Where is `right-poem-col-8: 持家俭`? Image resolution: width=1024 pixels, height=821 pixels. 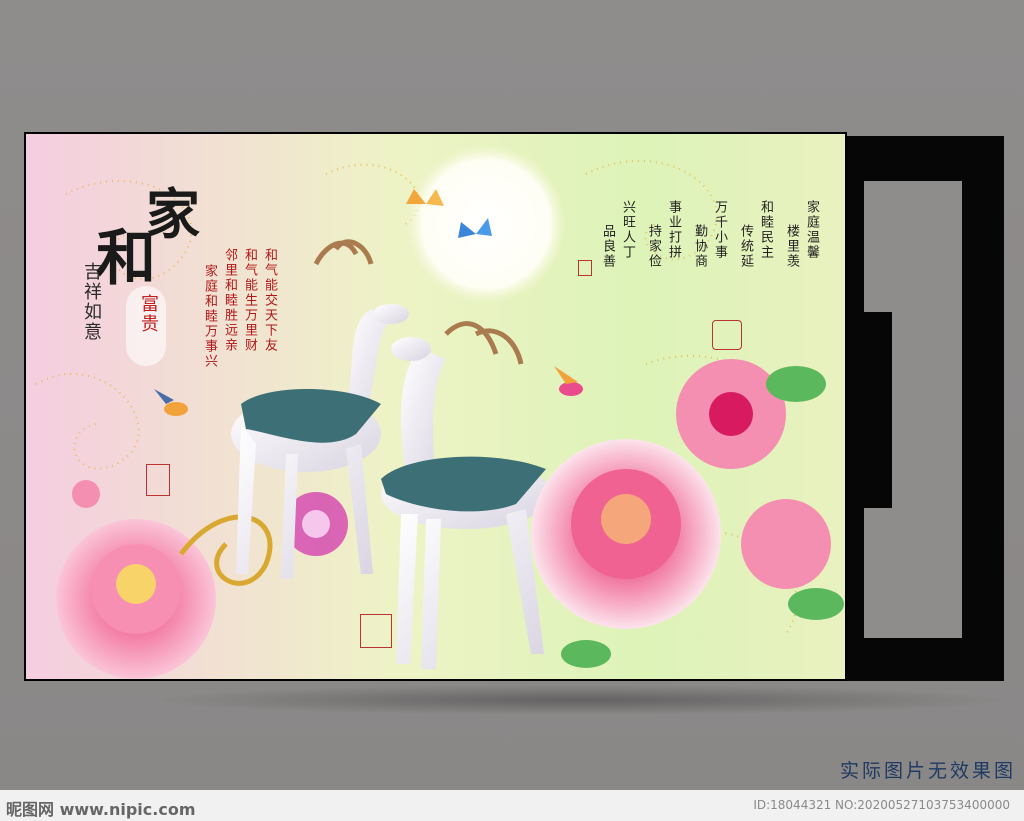 right-poem-col-8: 持家俭 is located at coordinates (653, 246).